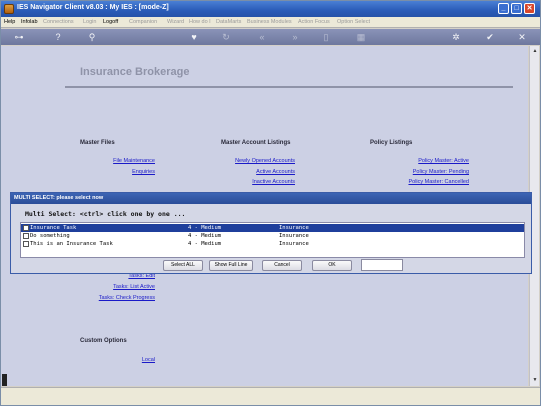  What do you see at coordinates (516, 8) in the screenshot?
I see `maximize-button: □` at bounding box center [516, 8].